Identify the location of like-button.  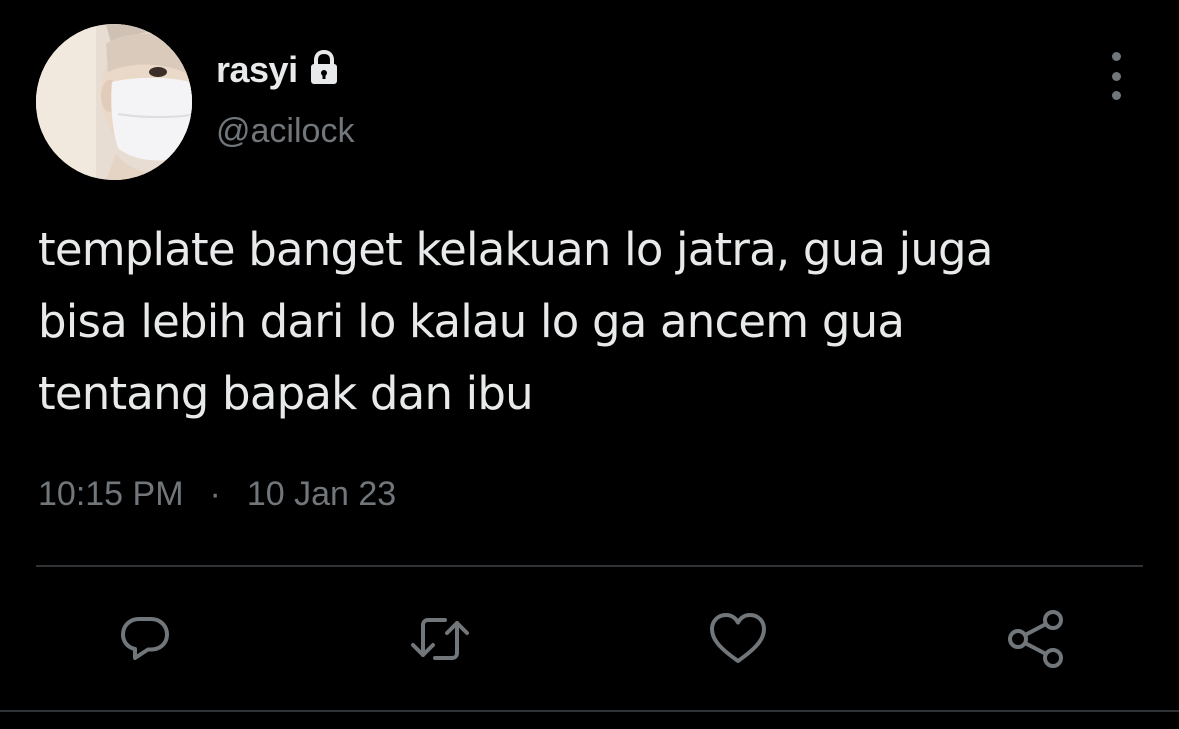
(738, 639).